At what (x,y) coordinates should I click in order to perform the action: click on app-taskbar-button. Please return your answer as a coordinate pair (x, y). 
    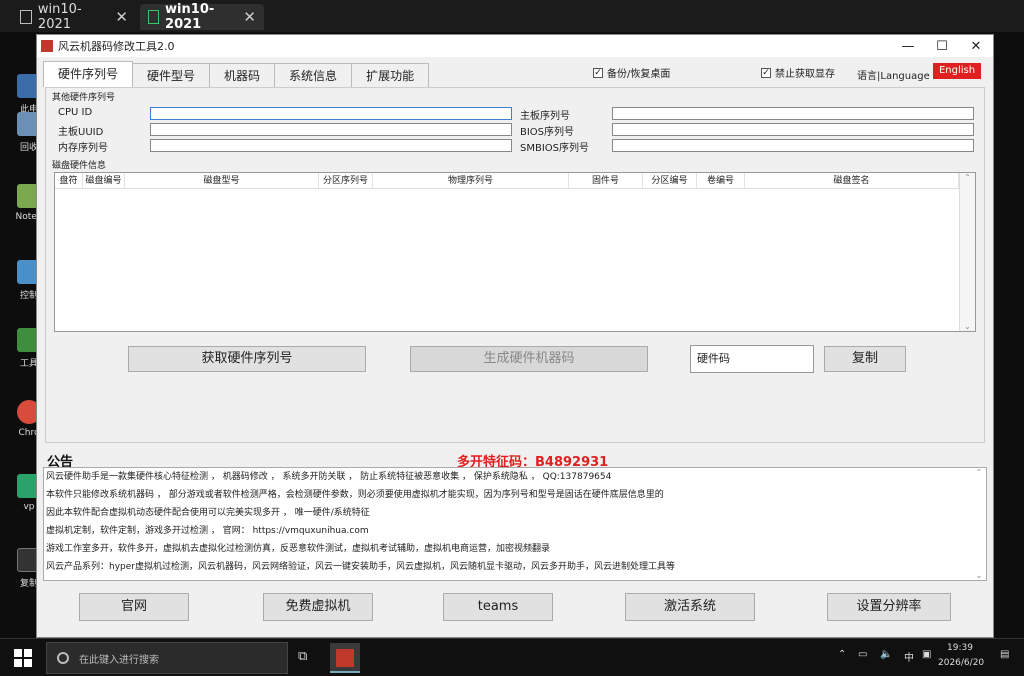
    Looking at the image, I should click on (345, 658).